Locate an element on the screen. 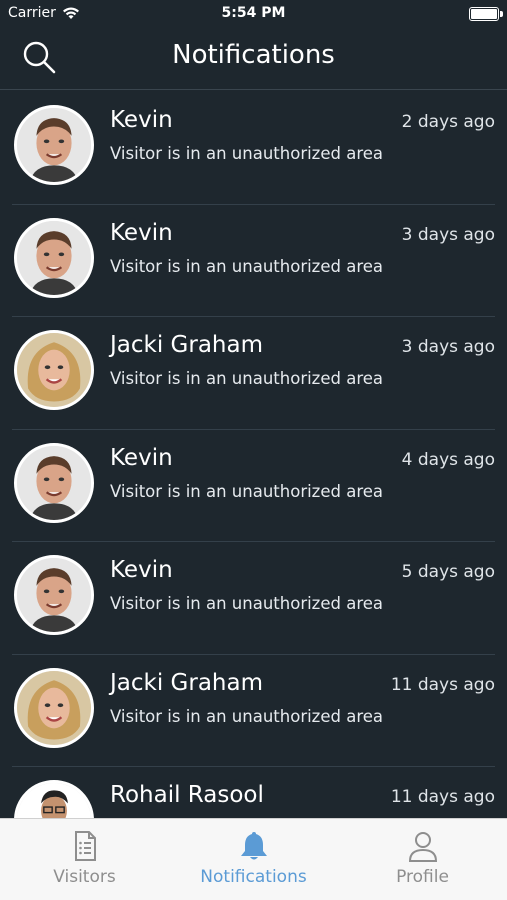  battery-tip is located at coordinates (501, 14).